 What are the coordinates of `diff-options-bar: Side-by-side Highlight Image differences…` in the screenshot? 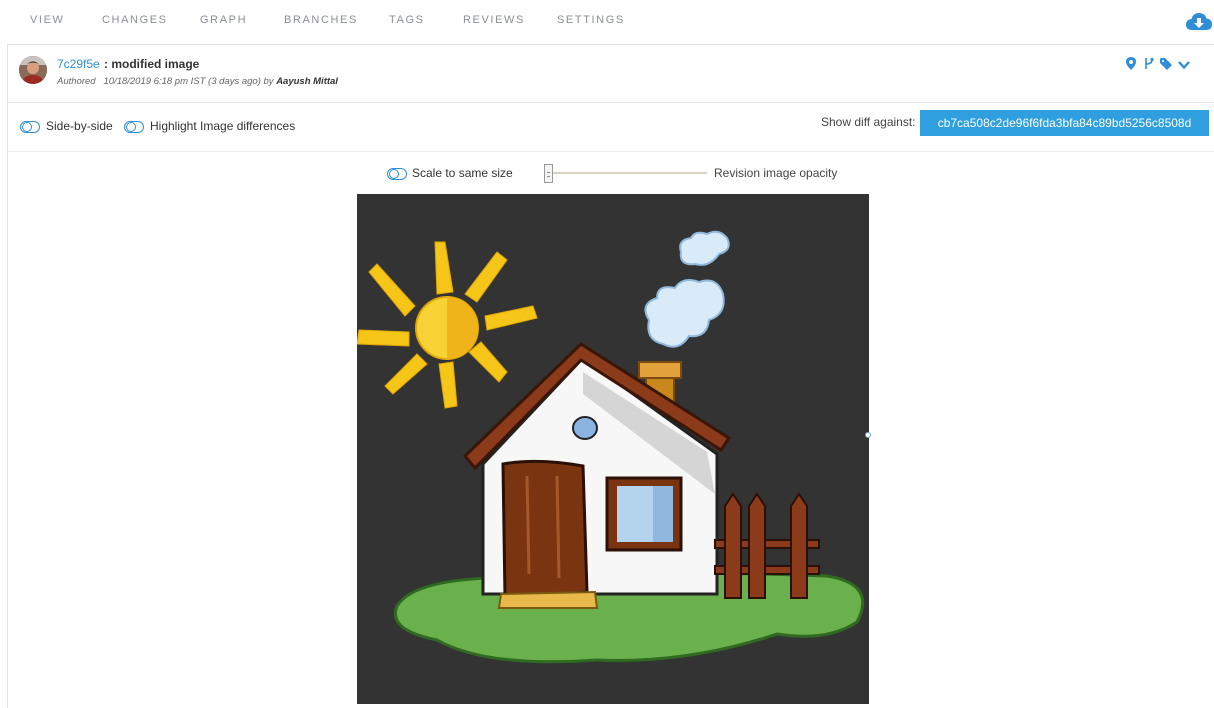 It's located at (611, 128).